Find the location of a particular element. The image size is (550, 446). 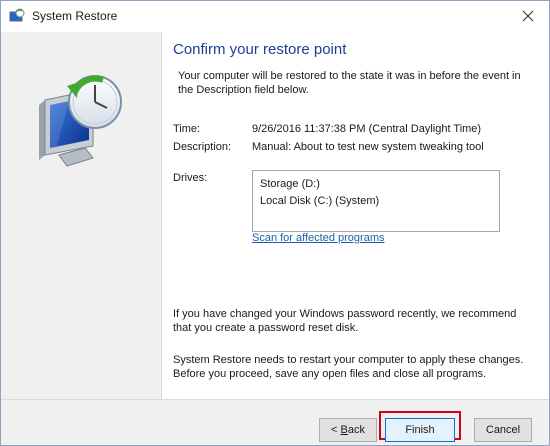

close-button is located at coordinates (528, 16).